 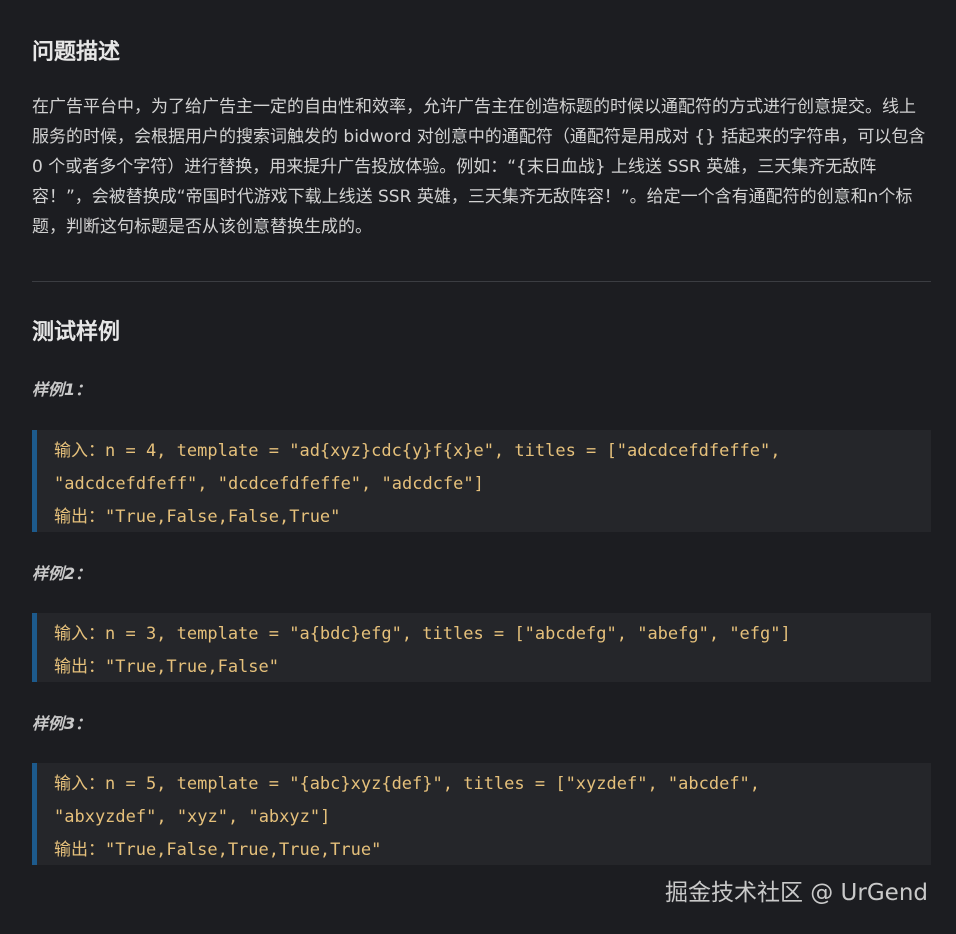 I want to click on example-2-output: "True,True,False", so click(x=192, y=667).